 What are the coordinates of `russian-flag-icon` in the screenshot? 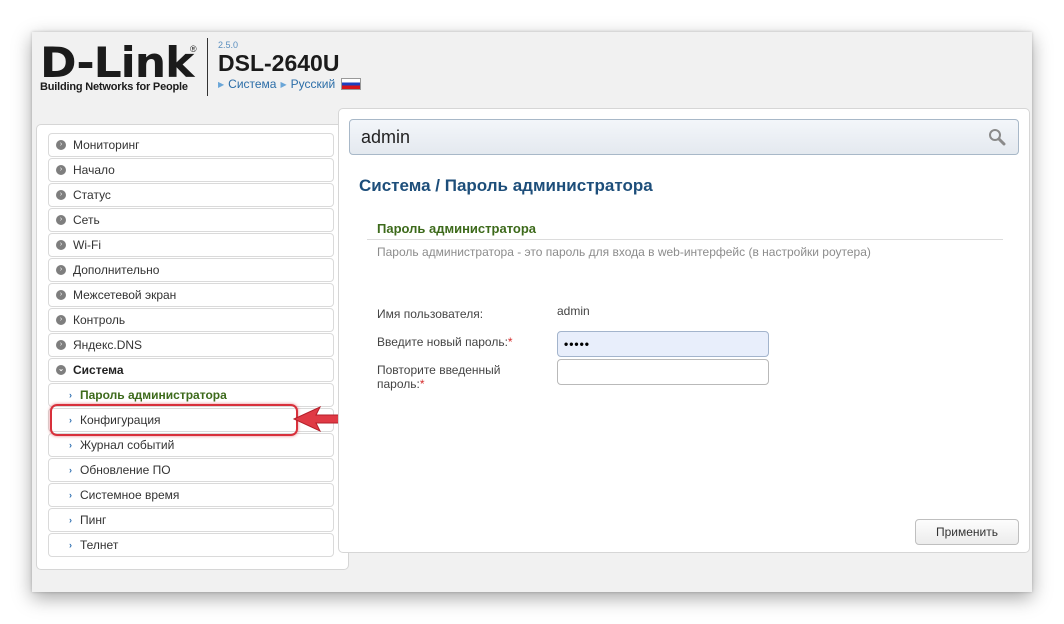 It's located at (351, 84).